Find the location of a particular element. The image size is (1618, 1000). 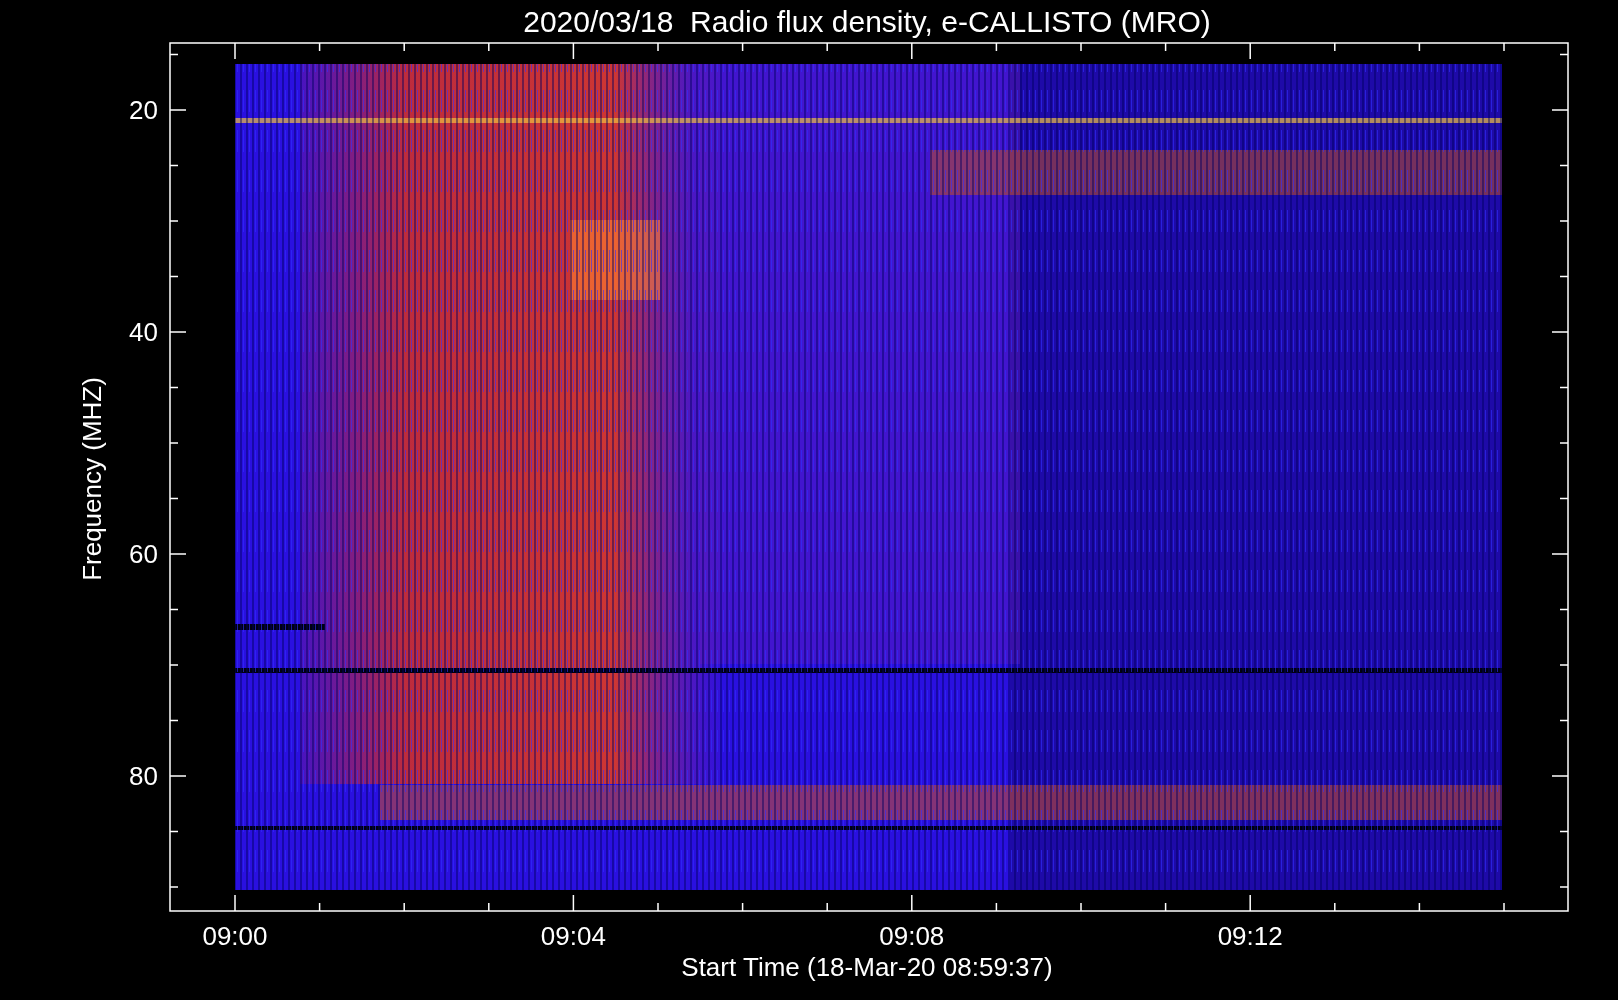

x-axis-label: Start Time (18-Mar-20 08:59:37) is located at coordinates (867, 967).